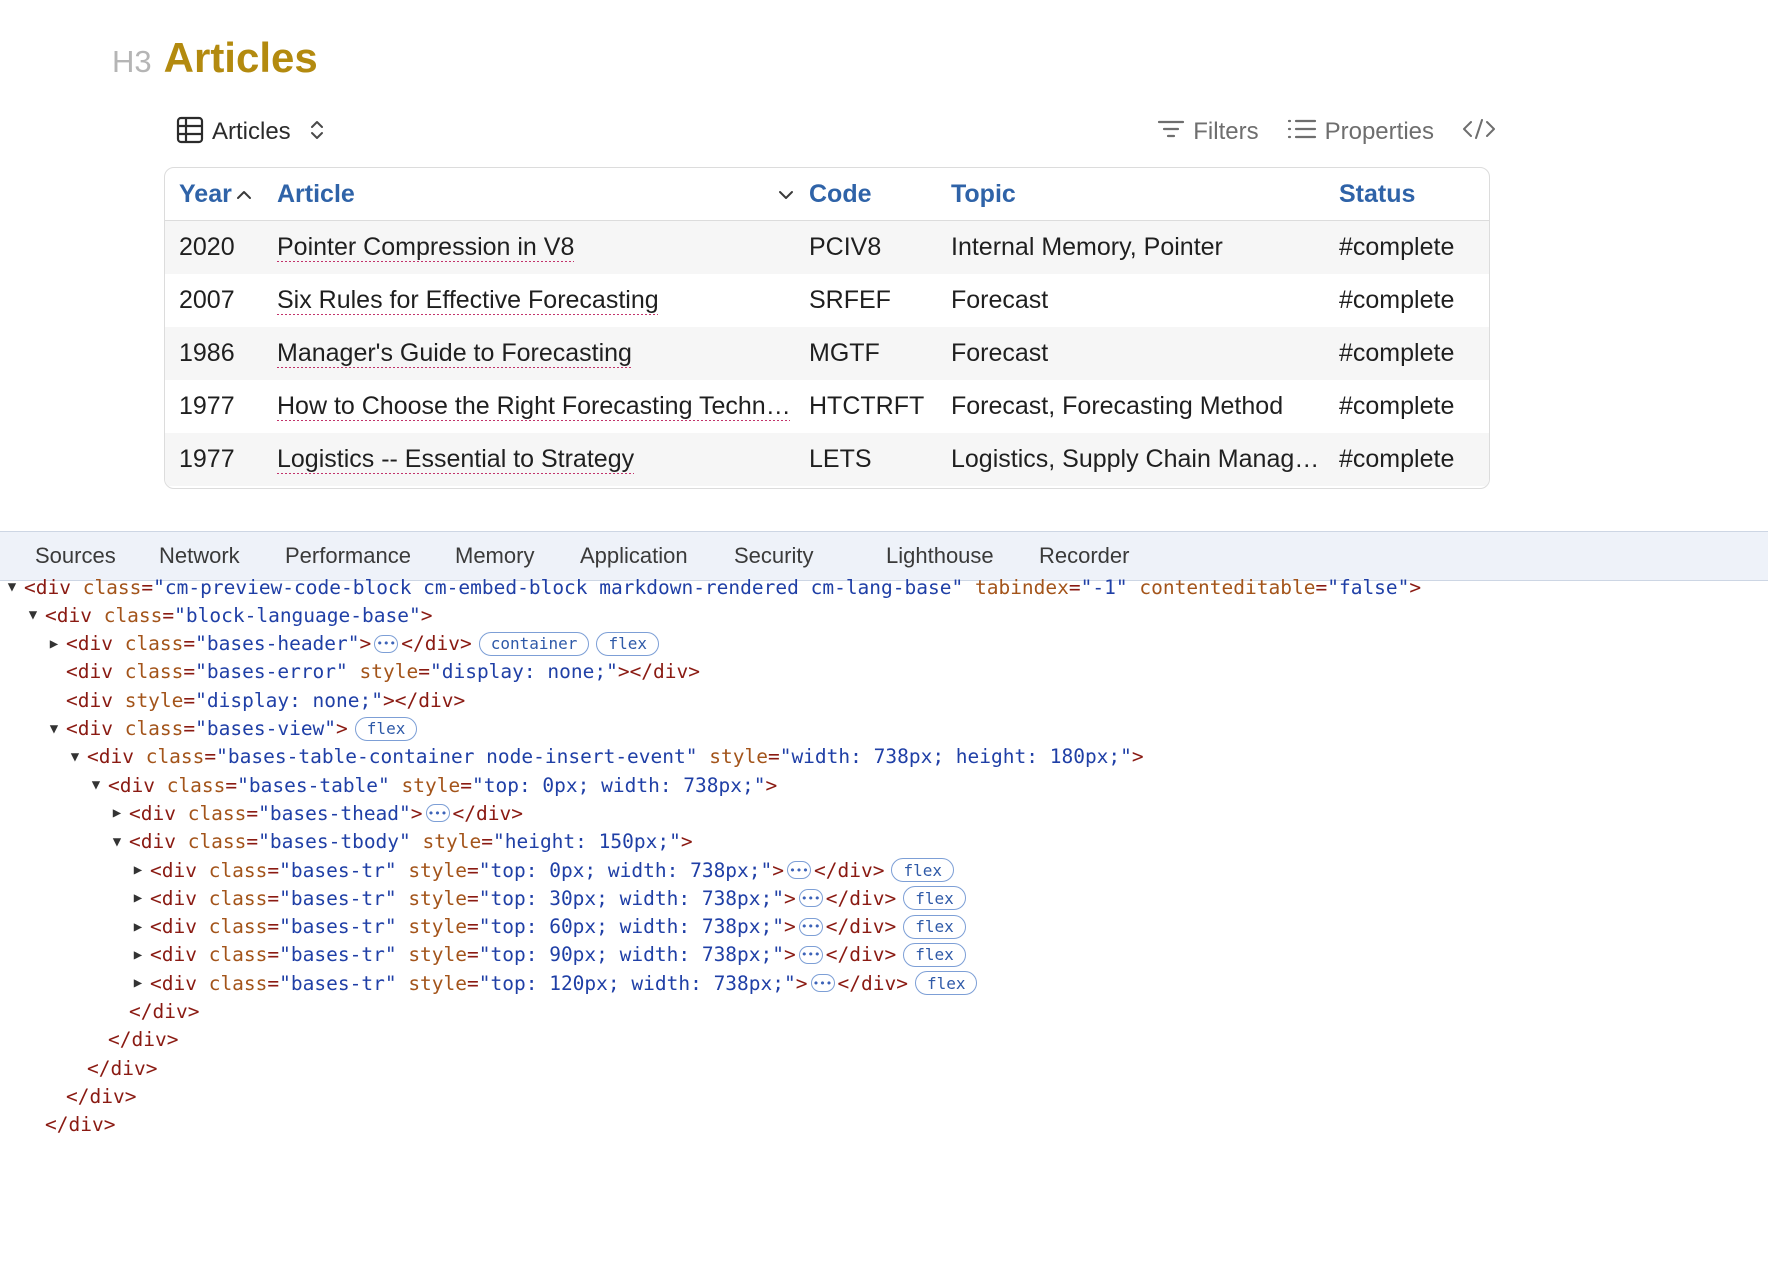 The image size is (1768, 1286). I want to click on cell-year: 1986, so click(224, 353).